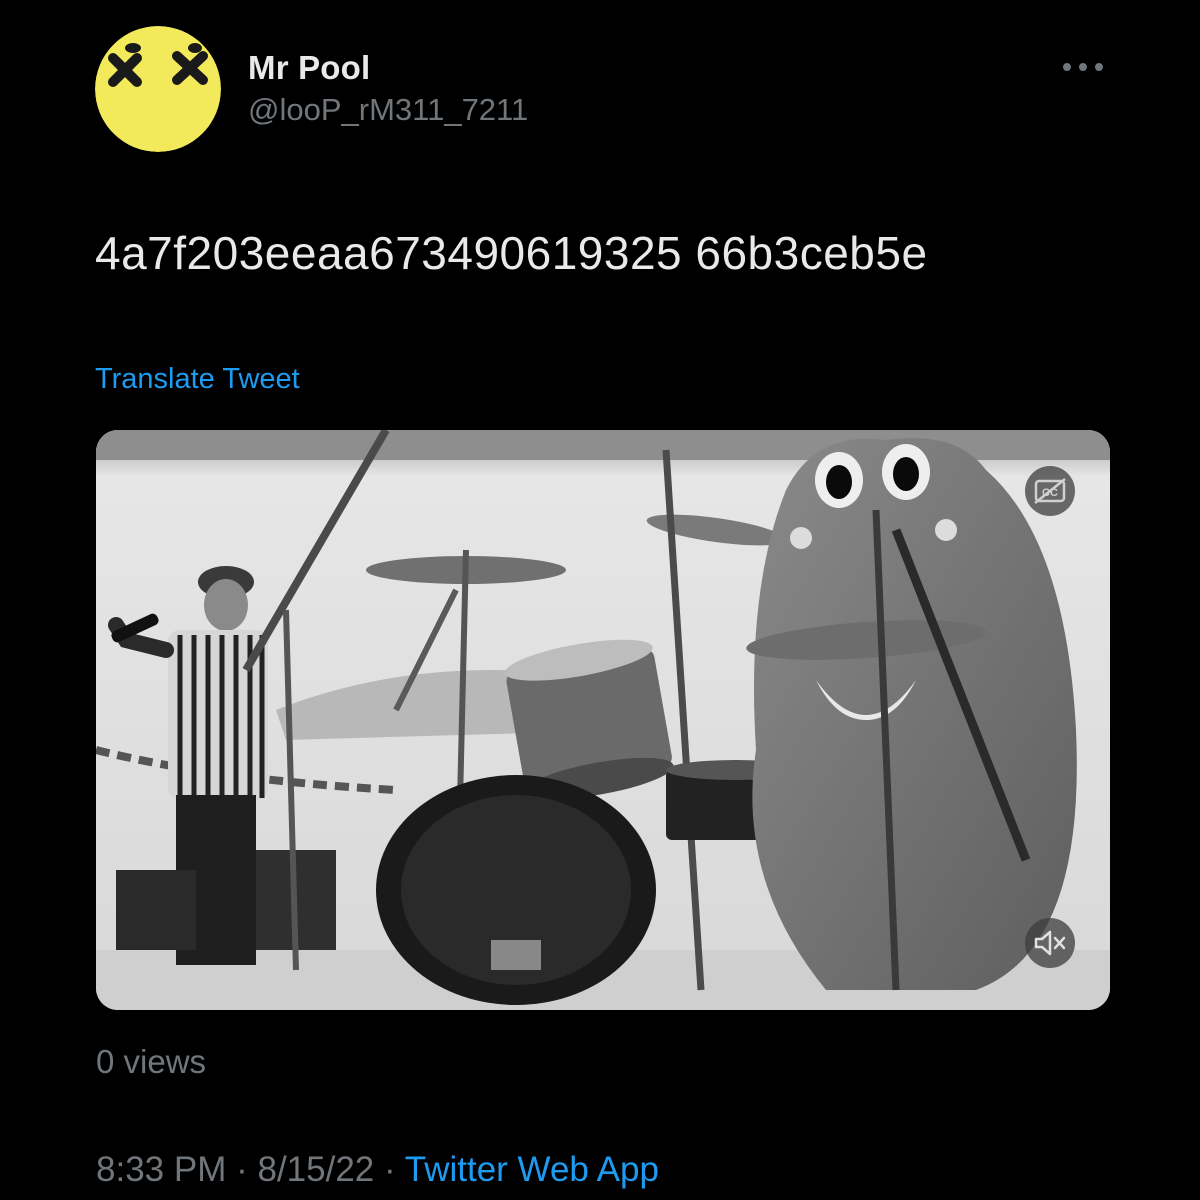 This screenshot has width=1200, height=1200. I want to click on tweet-text: 4a7f203eeaa673490619325 66b3ceb5e, so click(511, 253).